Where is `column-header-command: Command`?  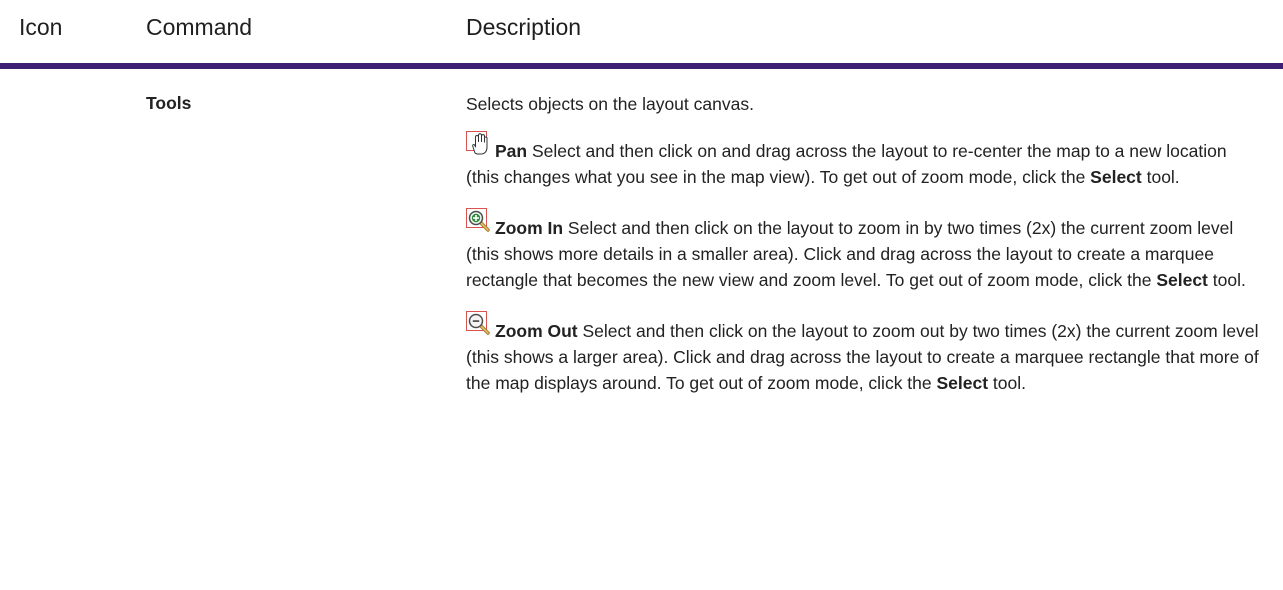
column-header-command: Command is located at coordinates (199, 27).